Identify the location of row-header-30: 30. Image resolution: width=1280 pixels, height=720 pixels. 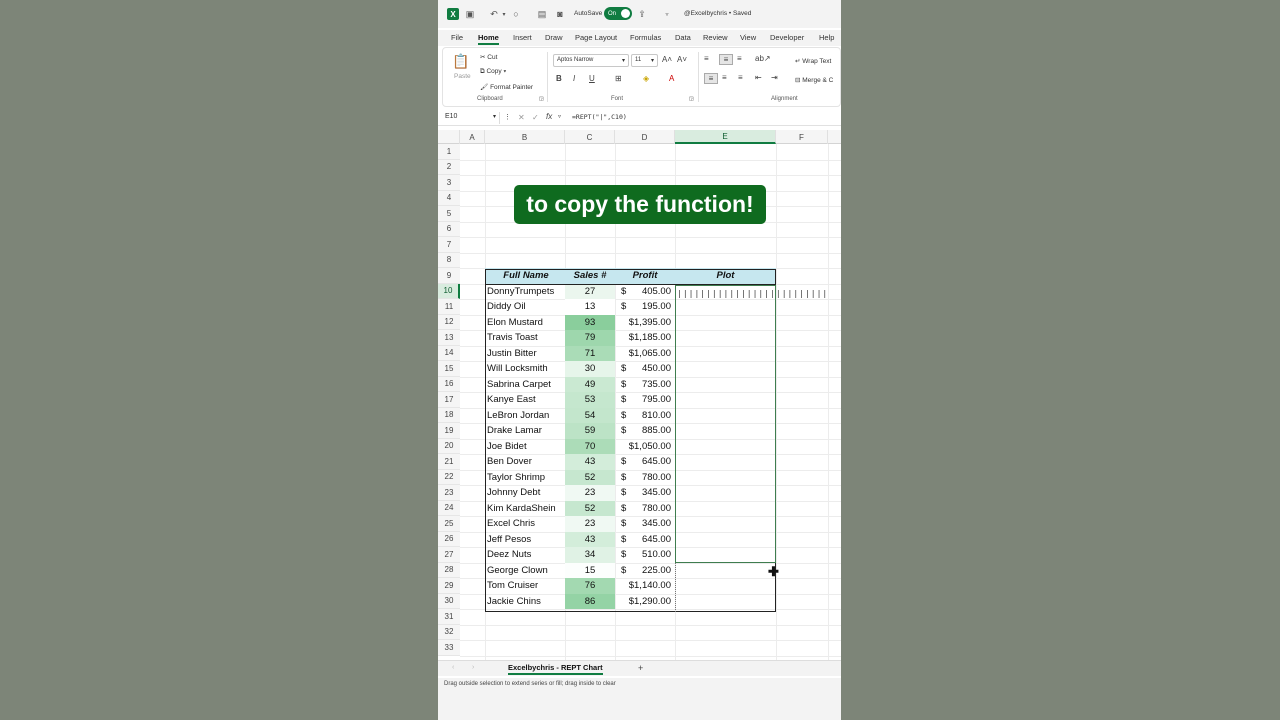
(449, 601).